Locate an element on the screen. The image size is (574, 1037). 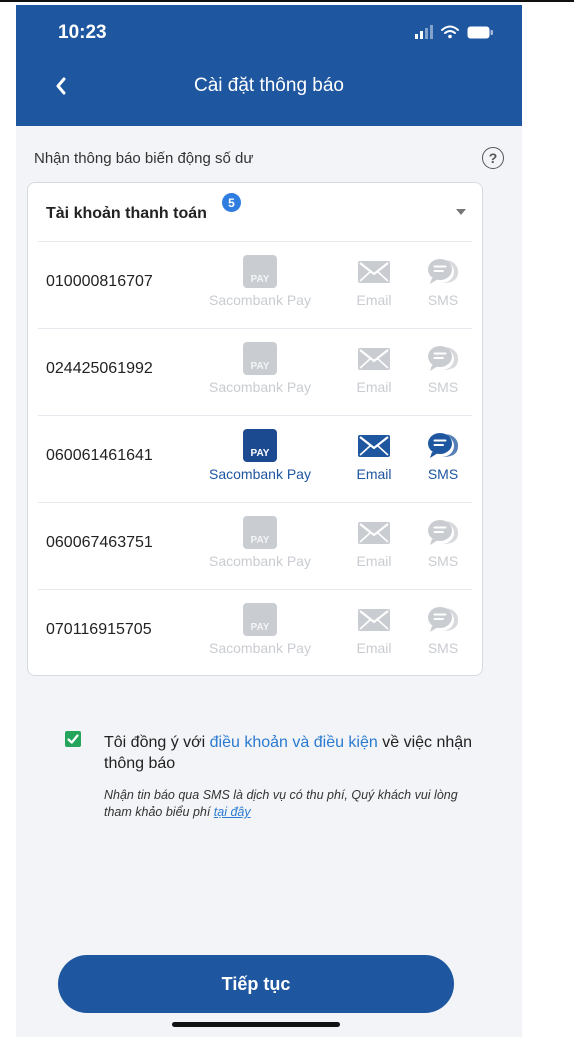
terms-link: điều khoản và điều kiện is located at coordinates (294, 742).